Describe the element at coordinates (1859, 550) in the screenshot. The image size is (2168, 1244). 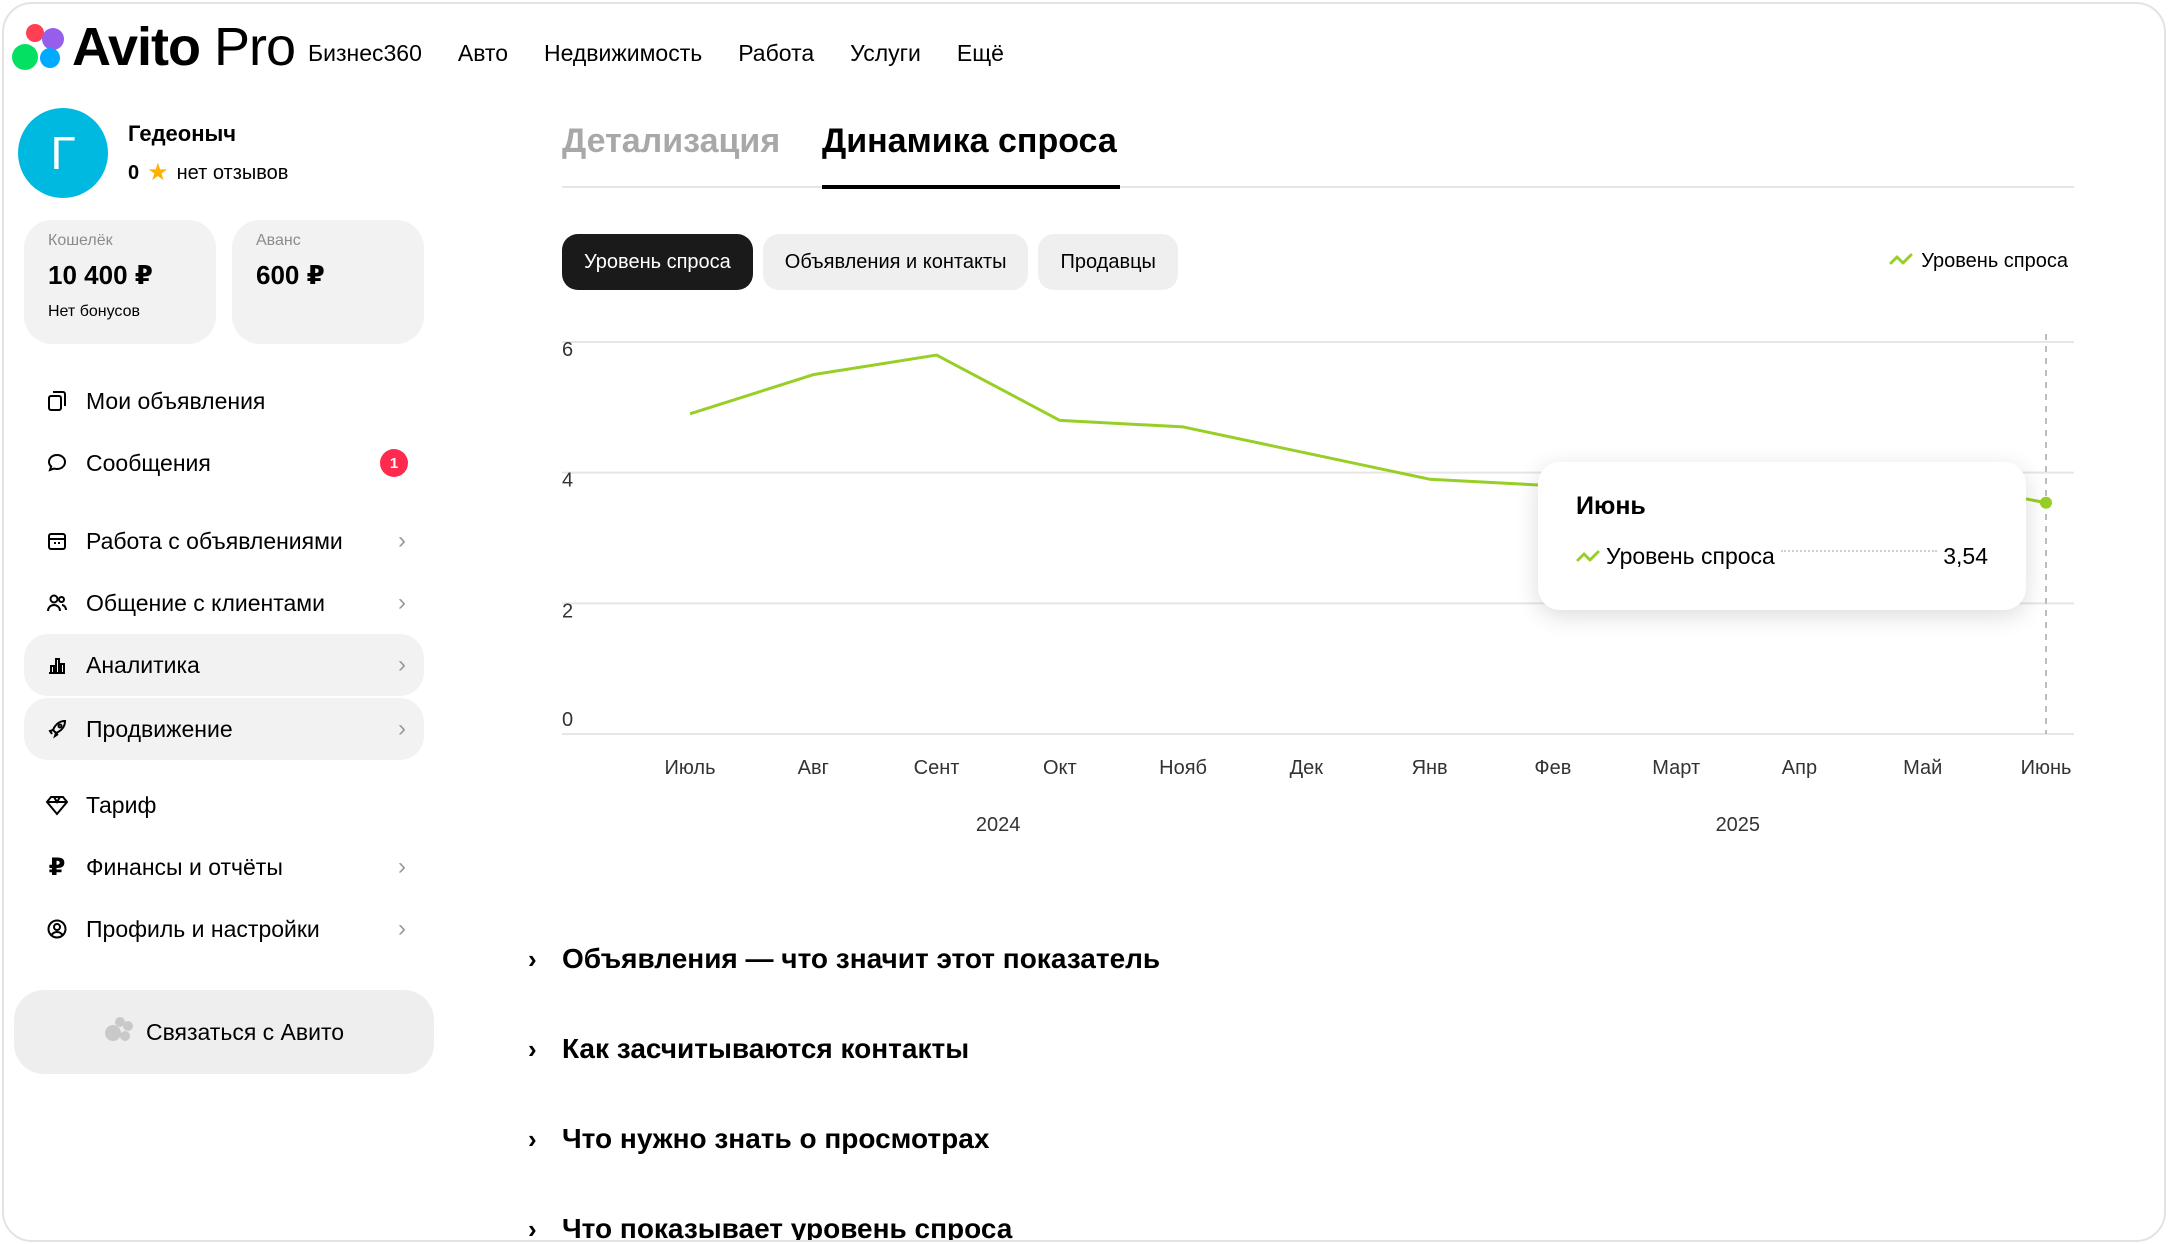
I see `tooltip-leader-dots` at that location.